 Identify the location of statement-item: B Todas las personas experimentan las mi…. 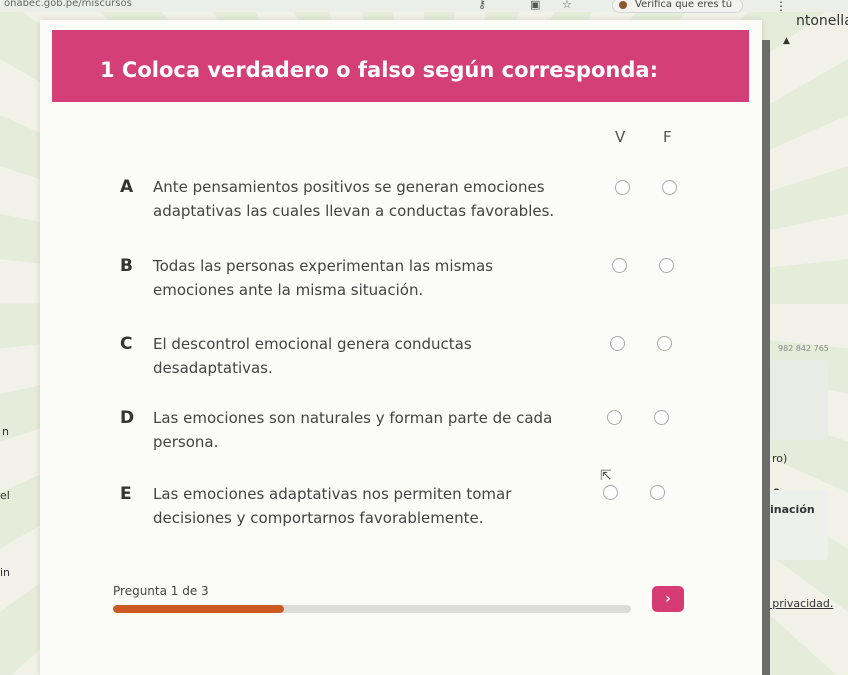
(349, 278).